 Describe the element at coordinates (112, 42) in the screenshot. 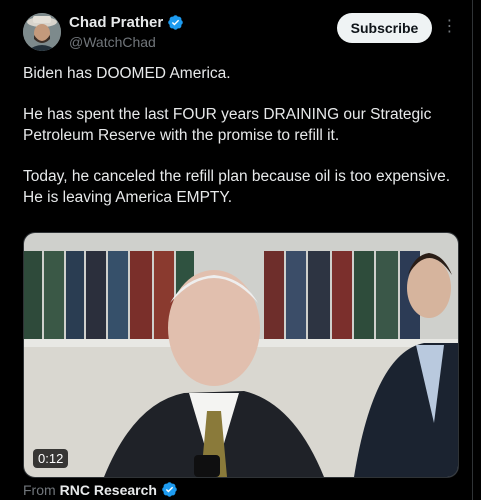

I see `author-handle: @WatchChad` at that location.